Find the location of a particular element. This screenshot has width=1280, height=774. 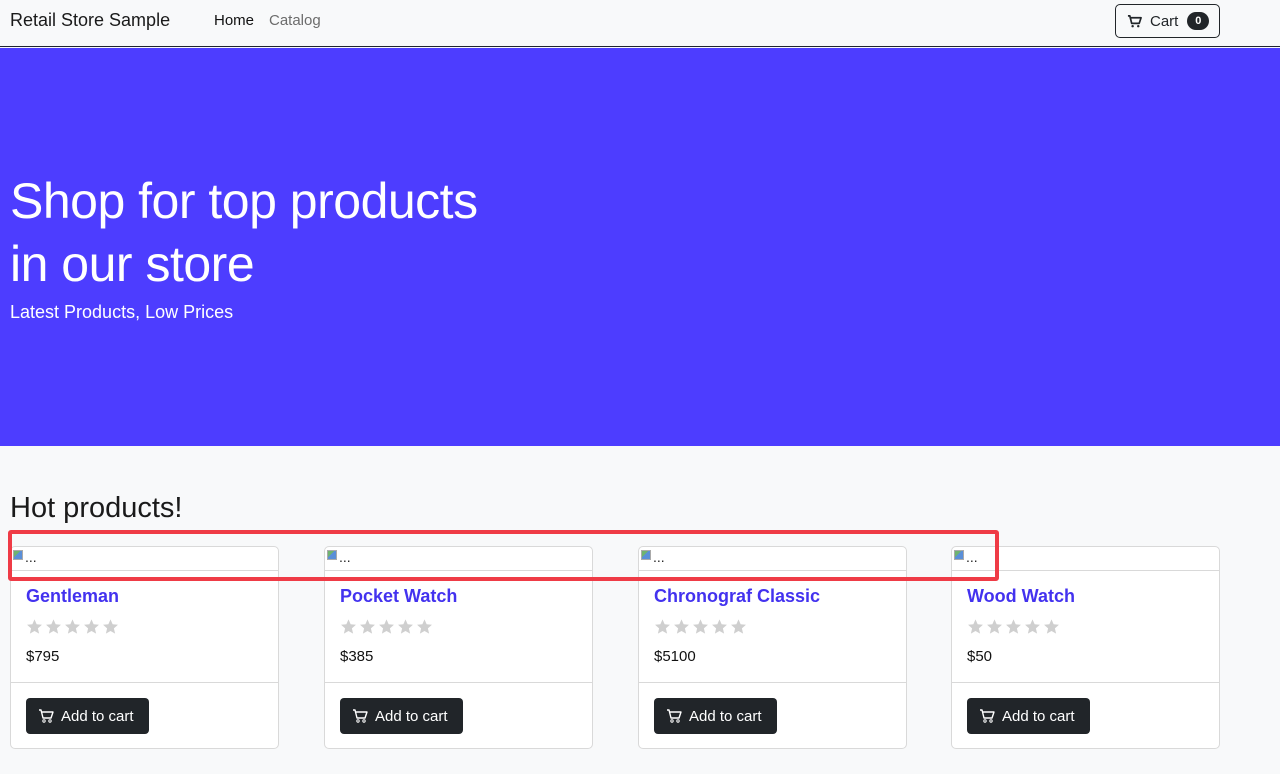

hero-subtitle: Latest Products, Low Prices is located at coordinates (122, 312).